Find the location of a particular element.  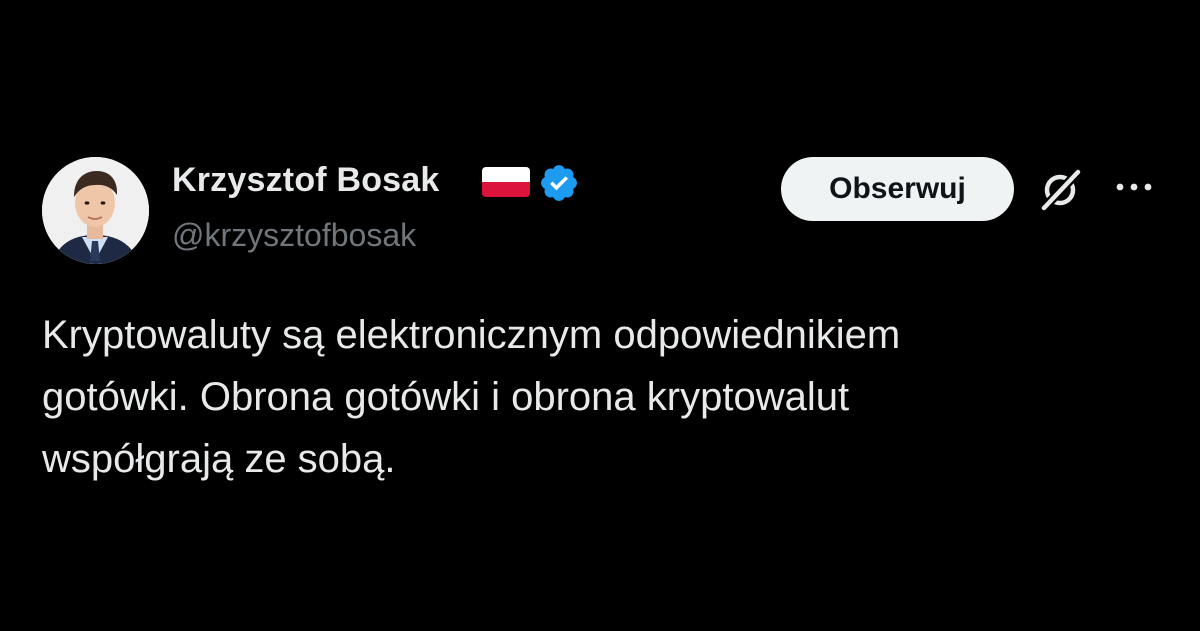

verified-badge-icon is located at coordinates (559, 183).